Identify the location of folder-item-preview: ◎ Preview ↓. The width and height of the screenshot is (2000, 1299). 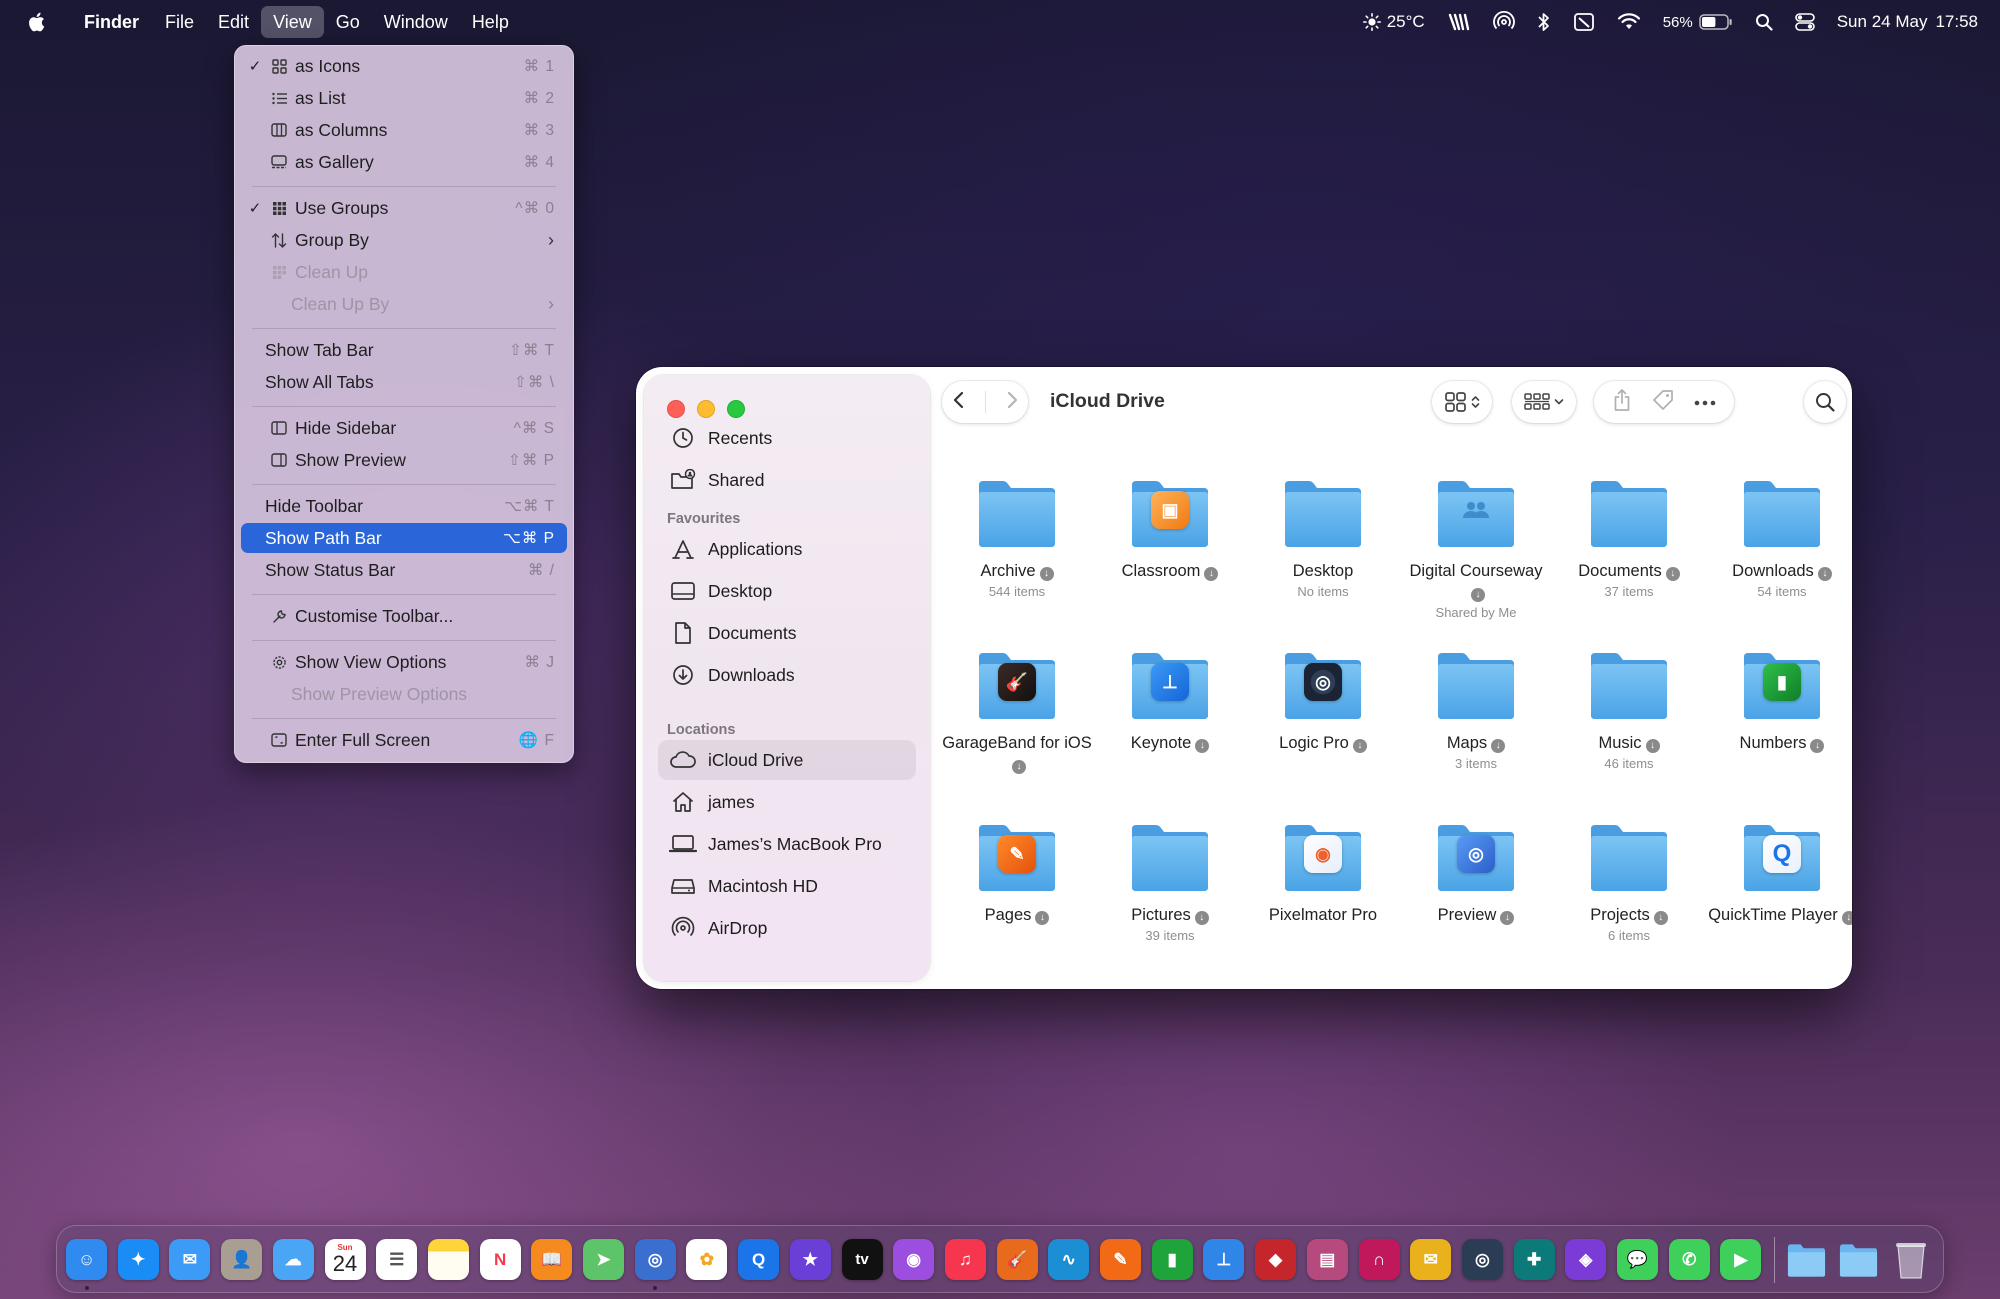
(1476, 873).